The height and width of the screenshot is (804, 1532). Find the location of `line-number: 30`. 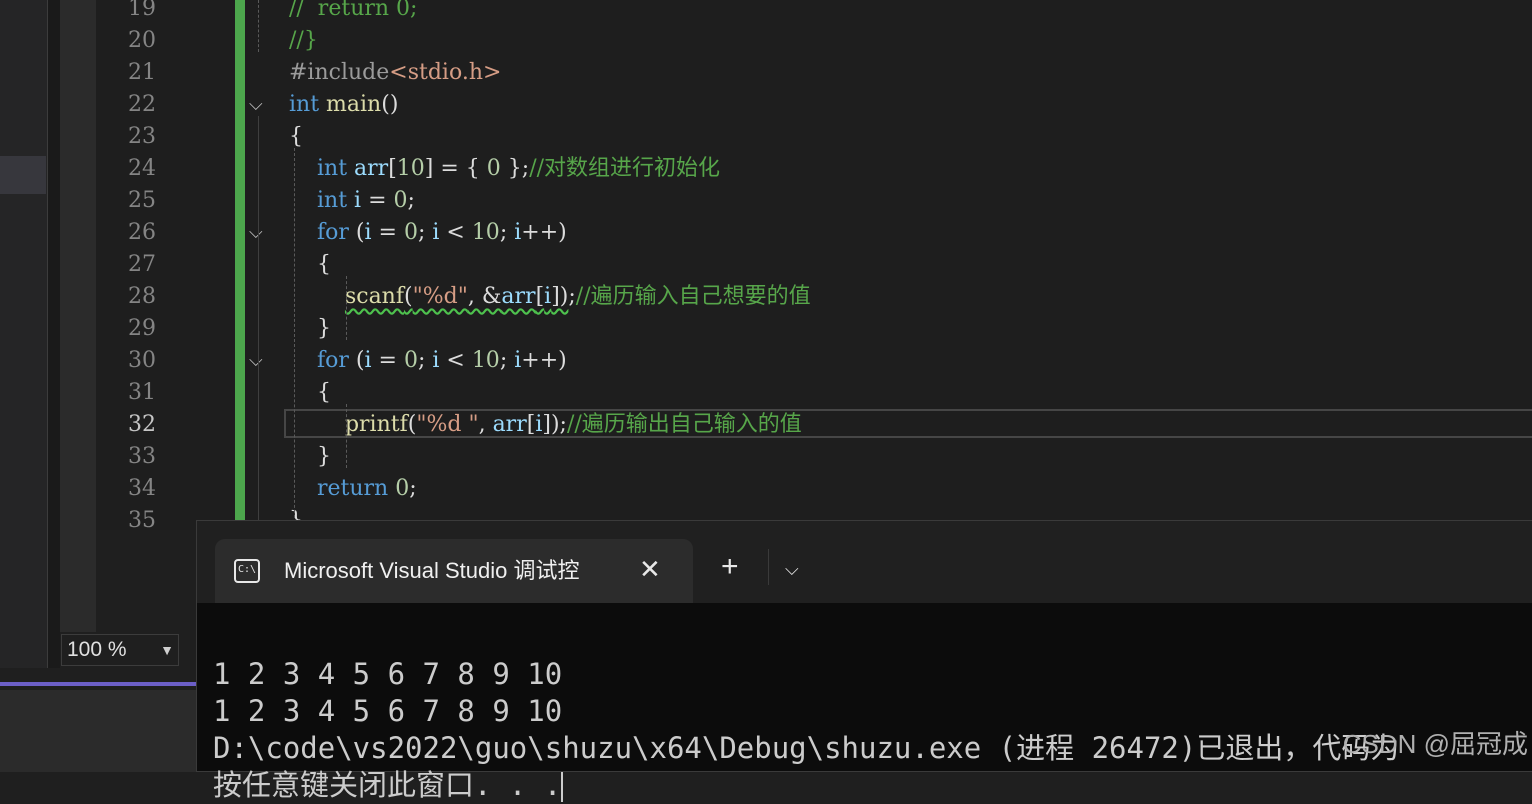

line-number: 30 is located at coordinates (142, 360).